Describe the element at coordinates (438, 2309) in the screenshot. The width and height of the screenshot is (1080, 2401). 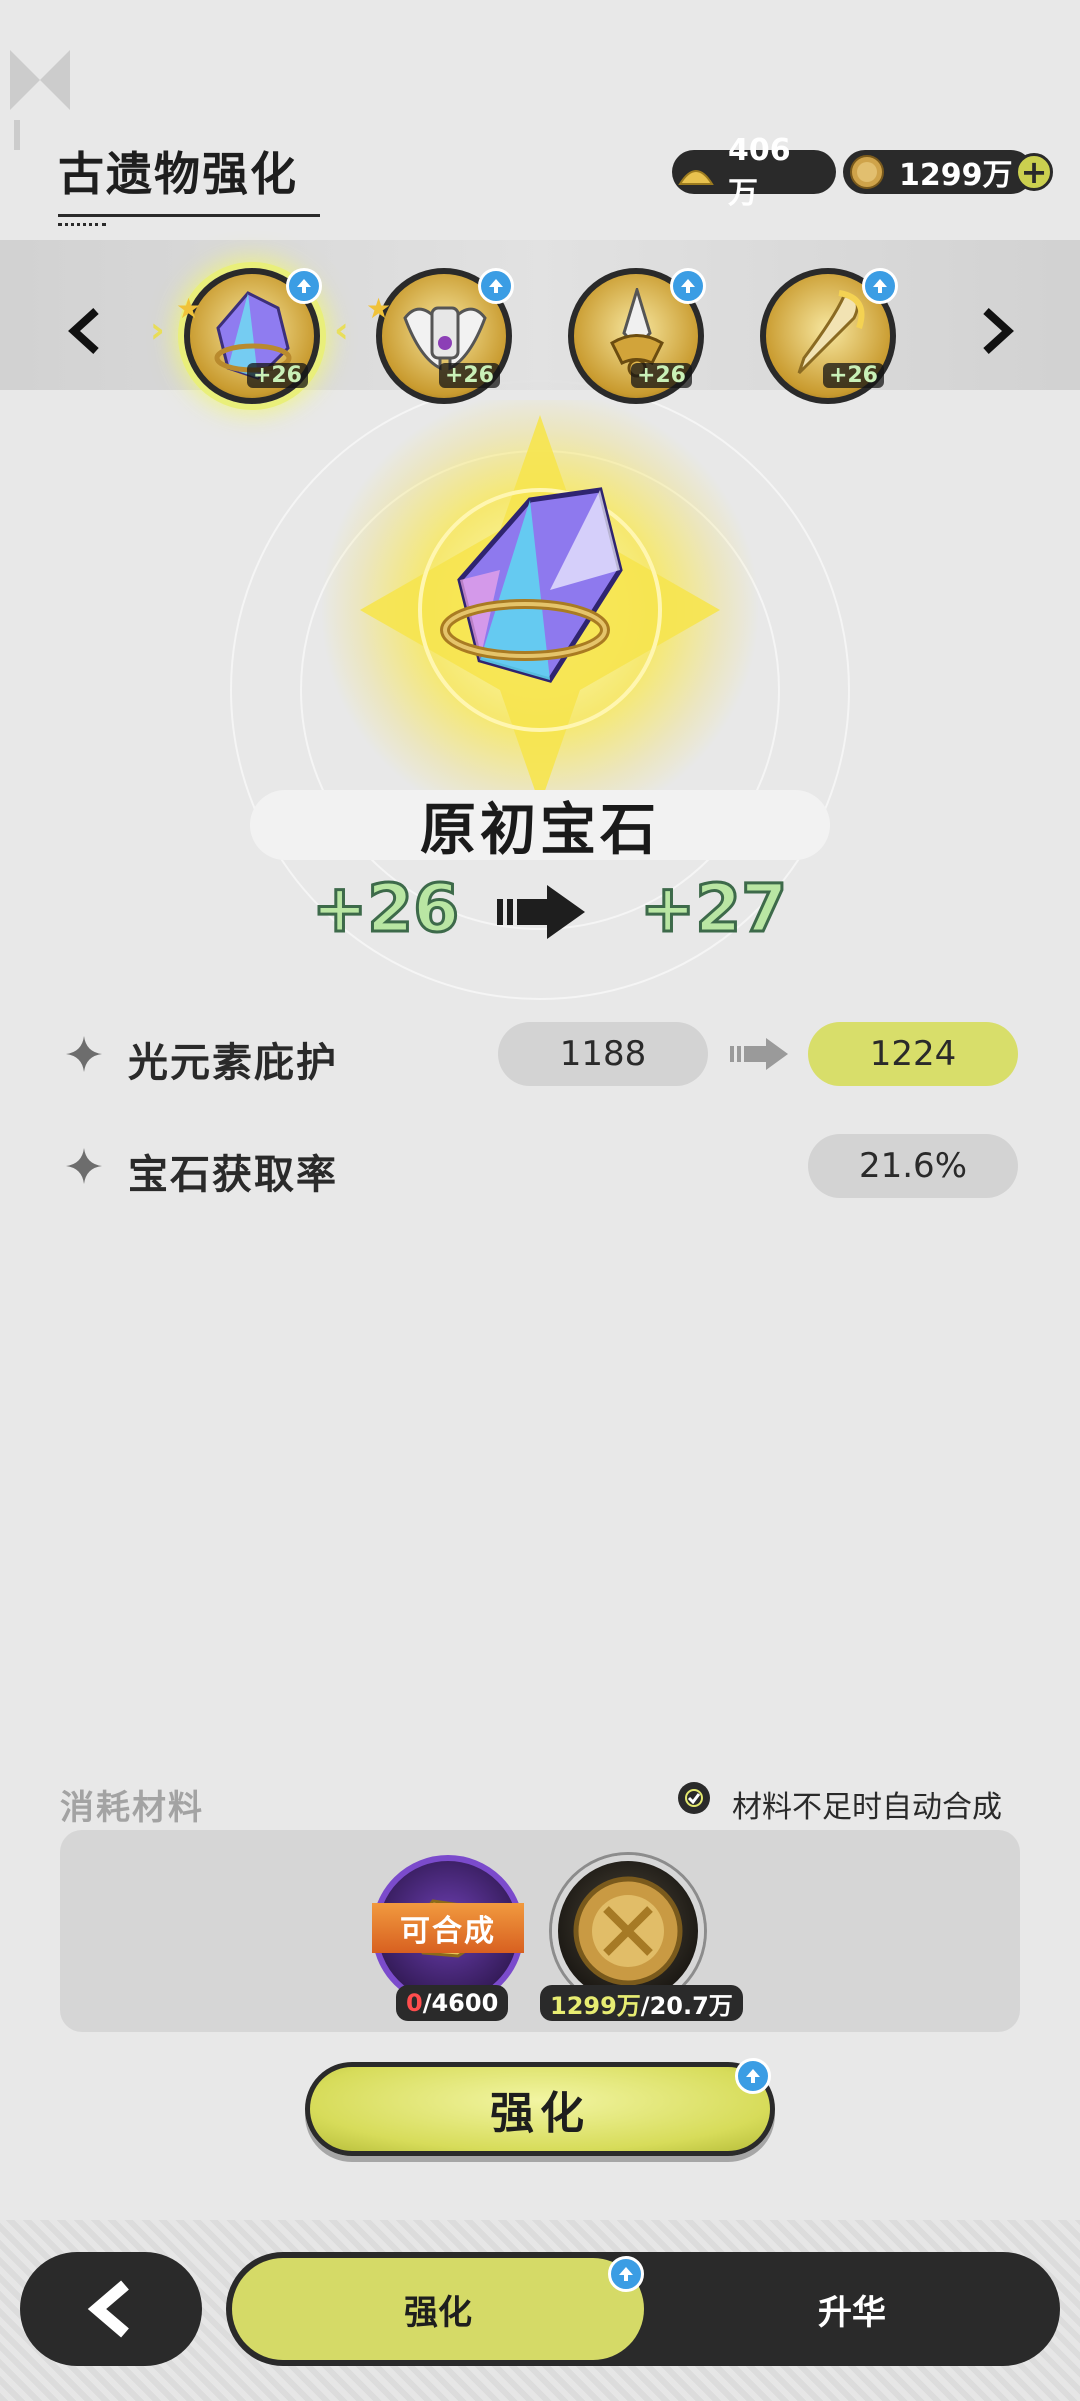
I see `tab-enhance: 强化` at that location.